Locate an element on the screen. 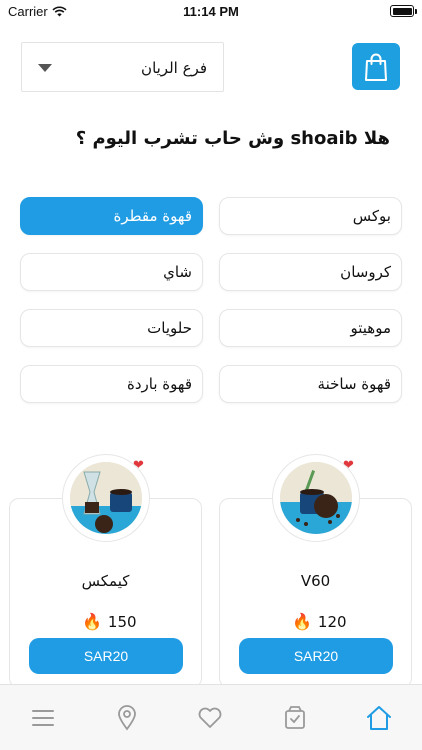  category-label: قهوة مقطرة is located at coordinates (152, 216).